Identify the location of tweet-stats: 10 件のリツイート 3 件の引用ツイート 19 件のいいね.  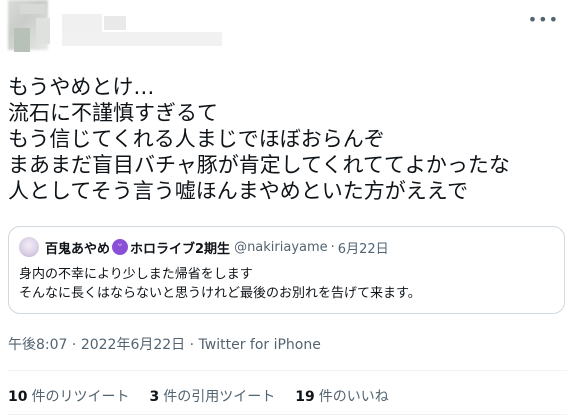
(208, 396).